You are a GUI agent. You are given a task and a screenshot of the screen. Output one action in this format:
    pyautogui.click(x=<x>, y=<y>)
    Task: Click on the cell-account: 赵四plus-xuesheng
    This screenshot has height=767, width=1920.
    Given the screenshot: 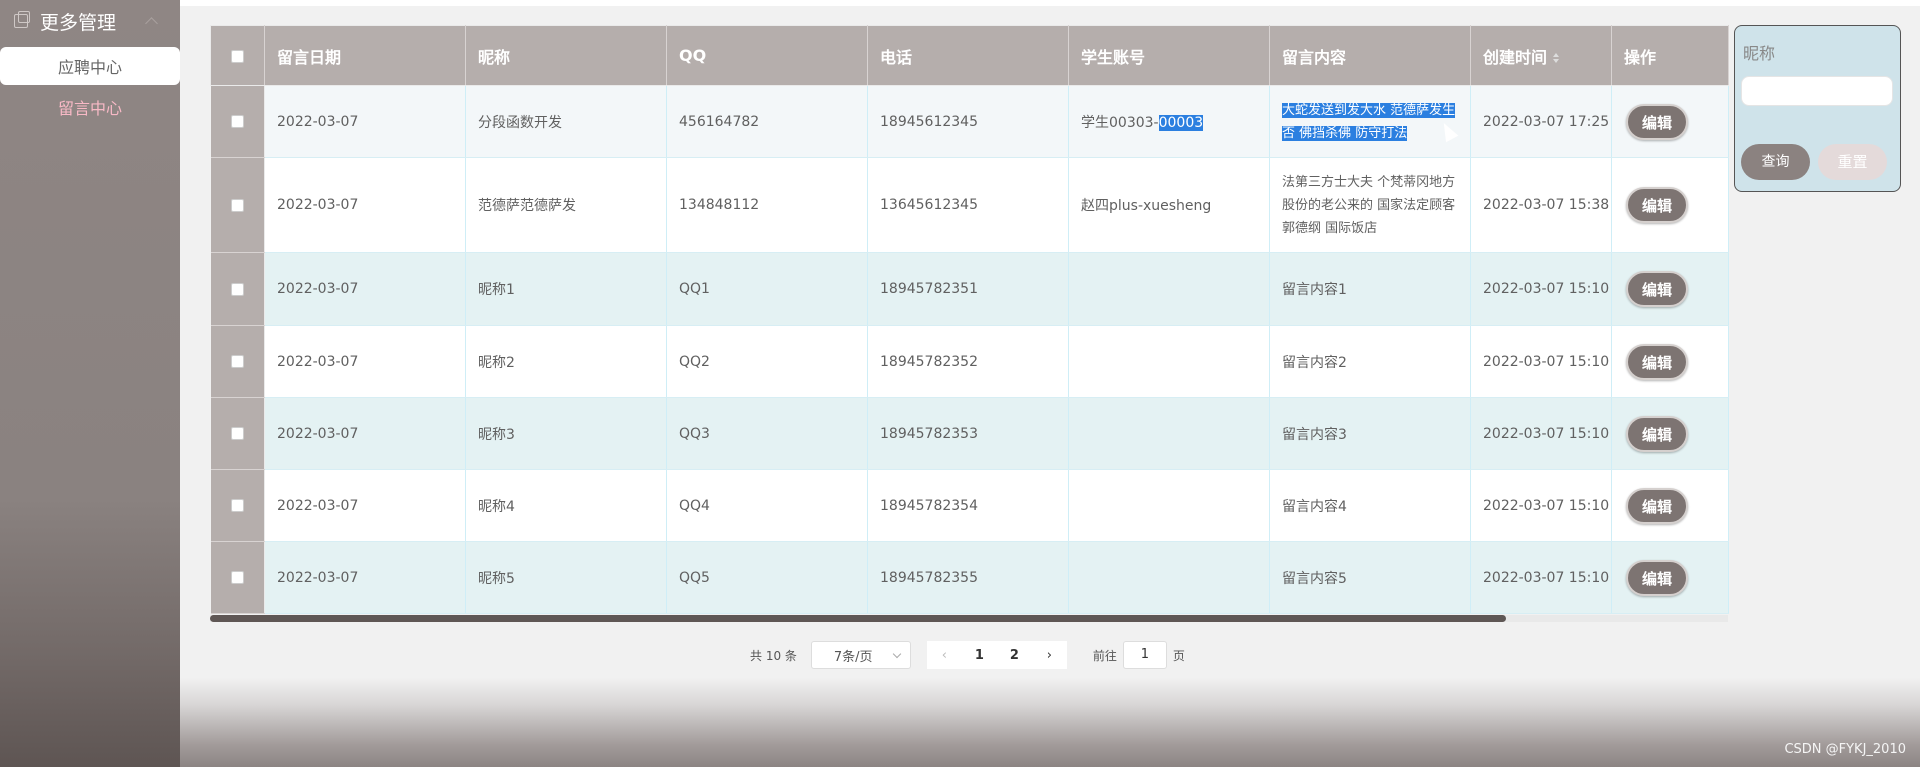 What is the action you would take?
    pyautogui.click(x=1169, y=205)
    